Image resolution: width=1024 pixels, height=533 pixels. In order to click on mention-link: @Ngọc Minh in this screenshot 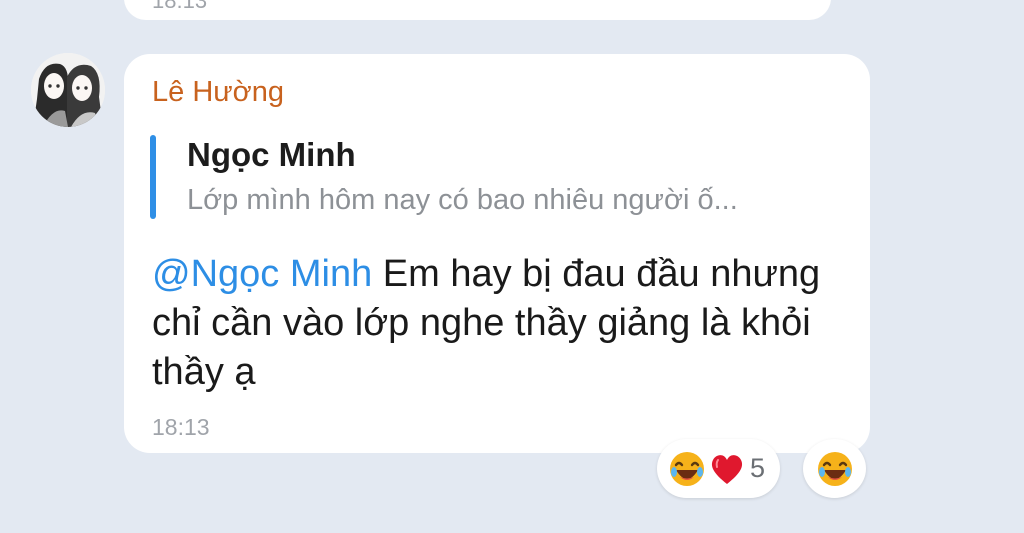, I will do `click(262, 274)`.